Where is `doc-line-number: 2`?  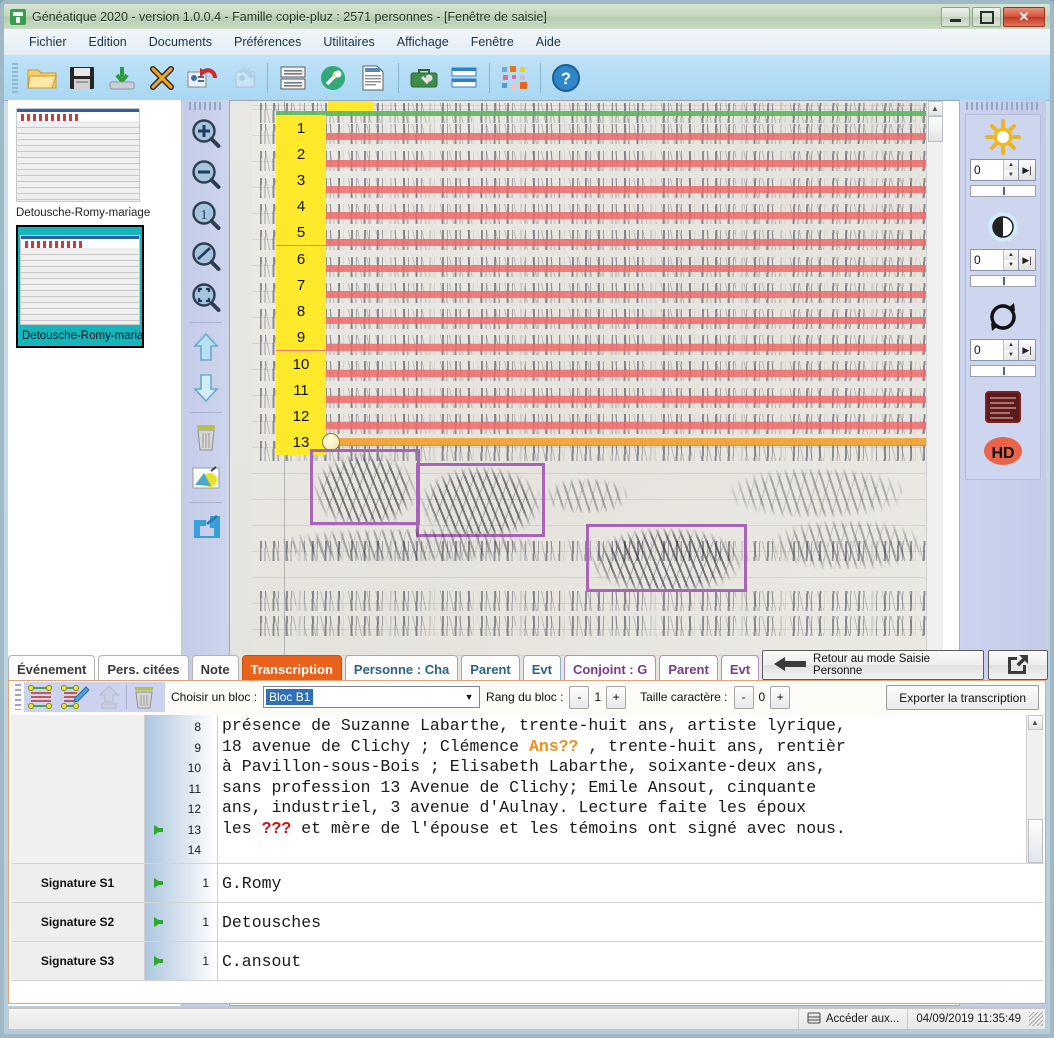
doc-line-number: 2 is located at coordinates (301, 154).